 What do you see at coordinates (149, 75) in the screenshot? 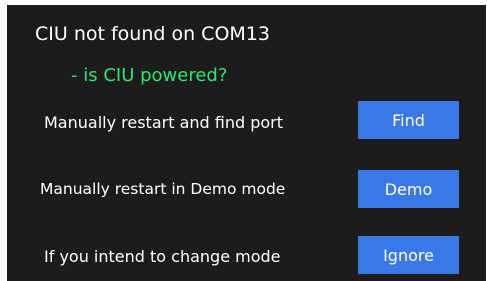
I see `dialog-subtitle: - is CIU powered?` at bounding box center [149, 75].